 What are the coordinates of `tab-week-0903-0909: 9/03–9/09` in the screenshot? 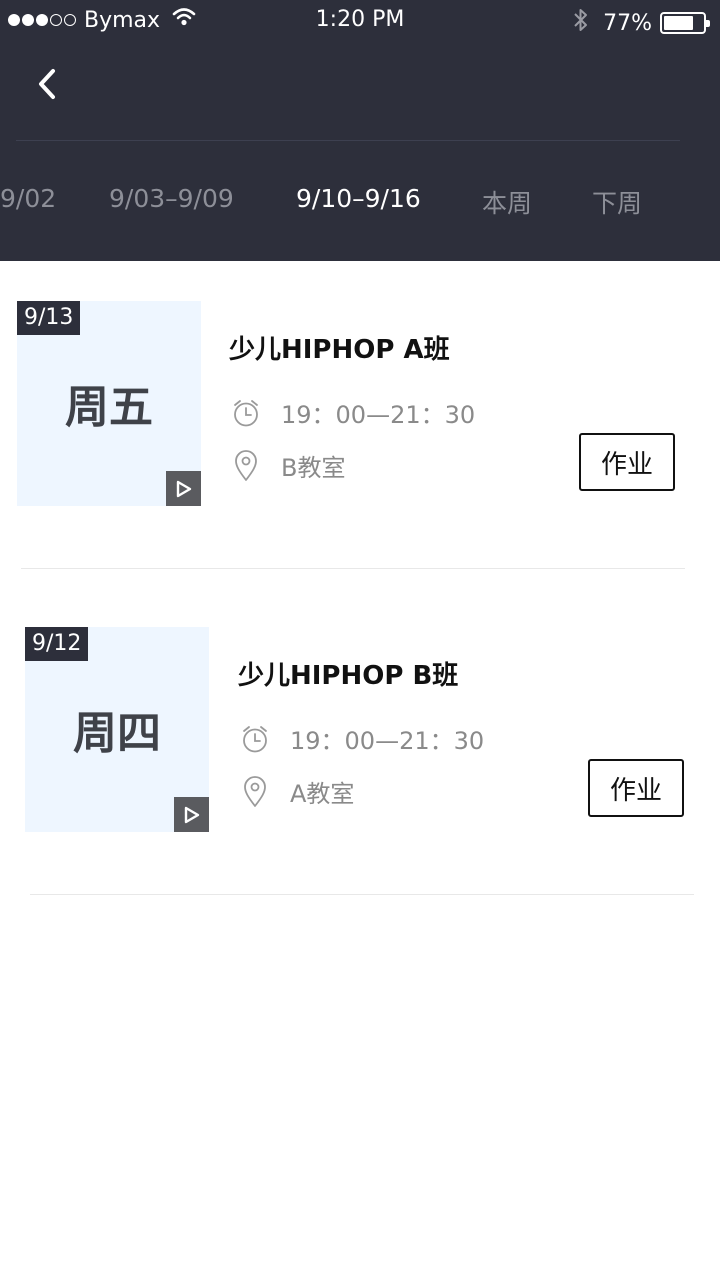 It's located at (171, 198).